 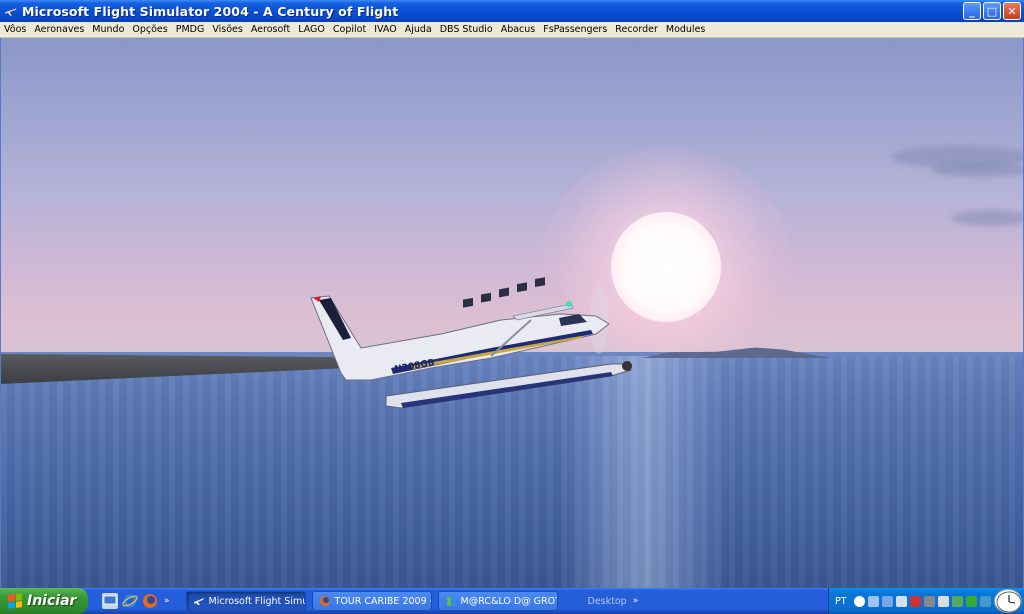 I want to click on desktop-toolbar-more-icon: », so click(x=636, y=601).